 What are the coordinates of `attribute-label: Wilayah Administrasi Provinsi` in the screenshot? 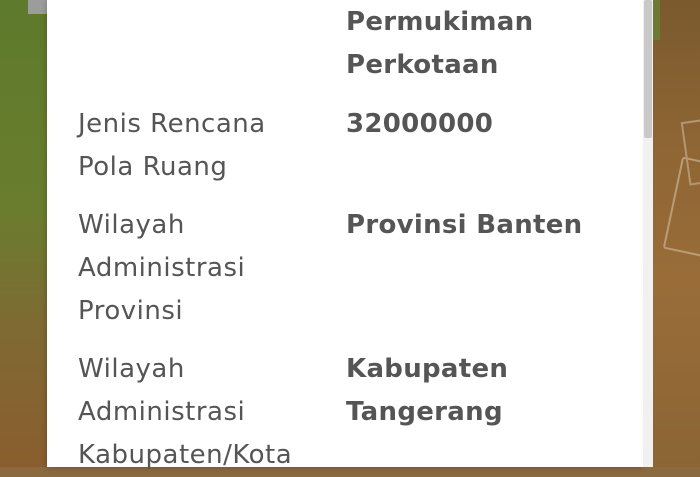 It's located at (162, 268).